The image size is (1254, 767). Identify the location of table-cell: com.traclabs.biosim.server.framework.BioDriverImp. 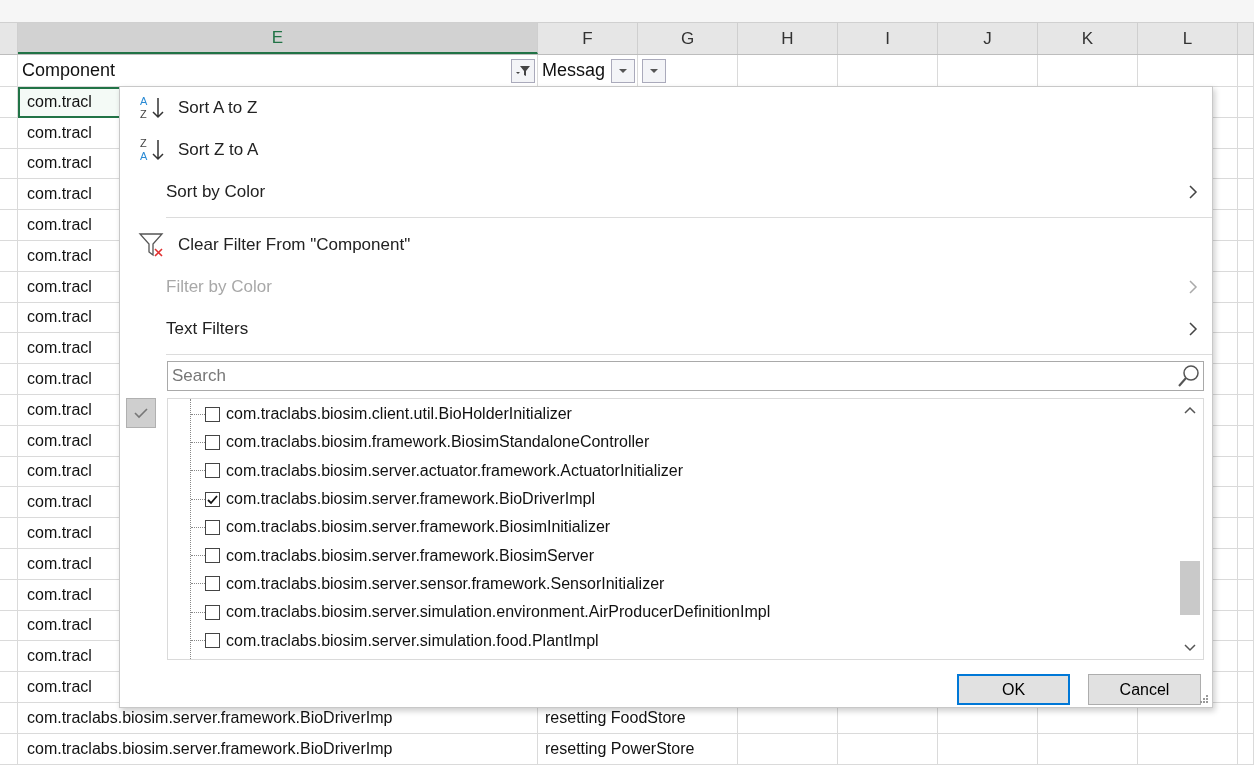
(278, 749).